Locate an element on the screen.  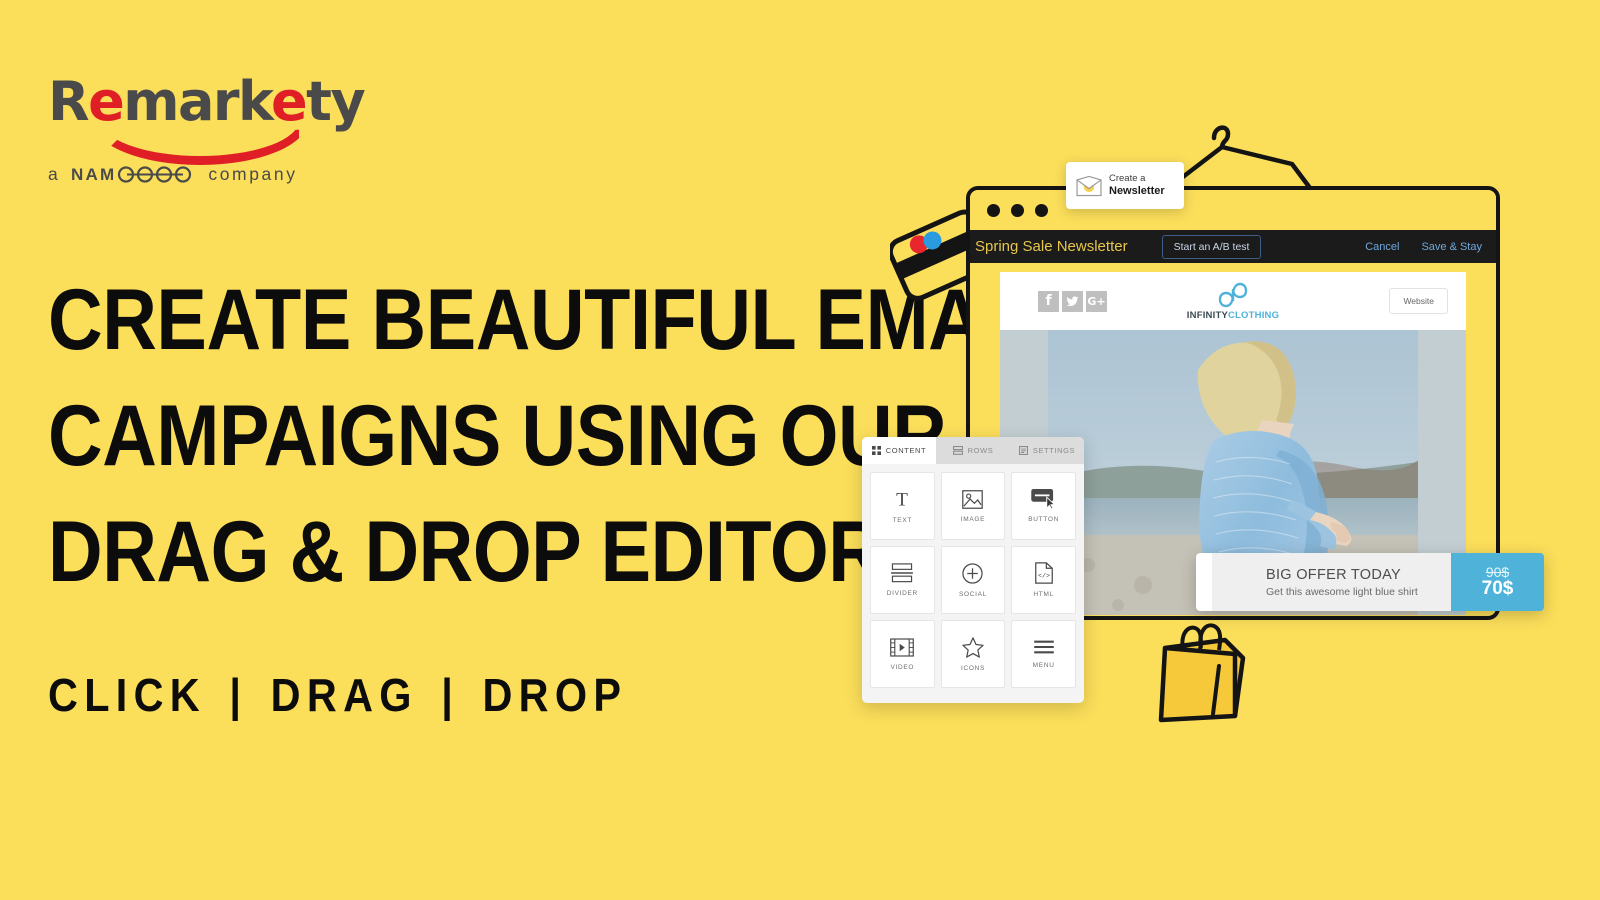
tagline-sep-2: | is located at coordinates (450, 695).